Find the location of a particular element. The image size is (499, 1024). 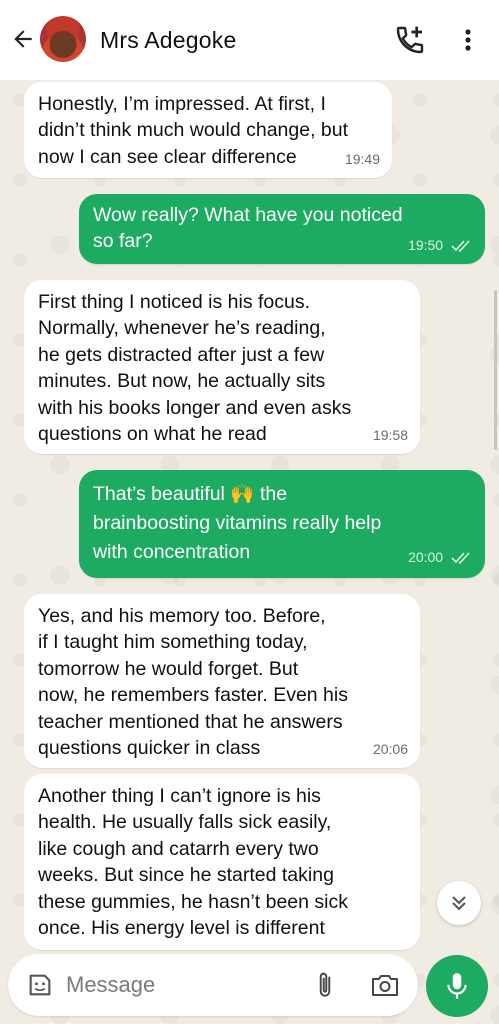

message-composer: Message is located at coordinates (213, 985).